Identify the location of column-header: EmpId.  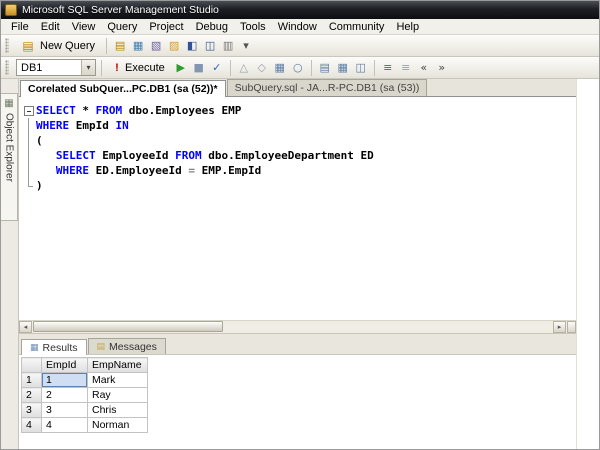
(64, 365).